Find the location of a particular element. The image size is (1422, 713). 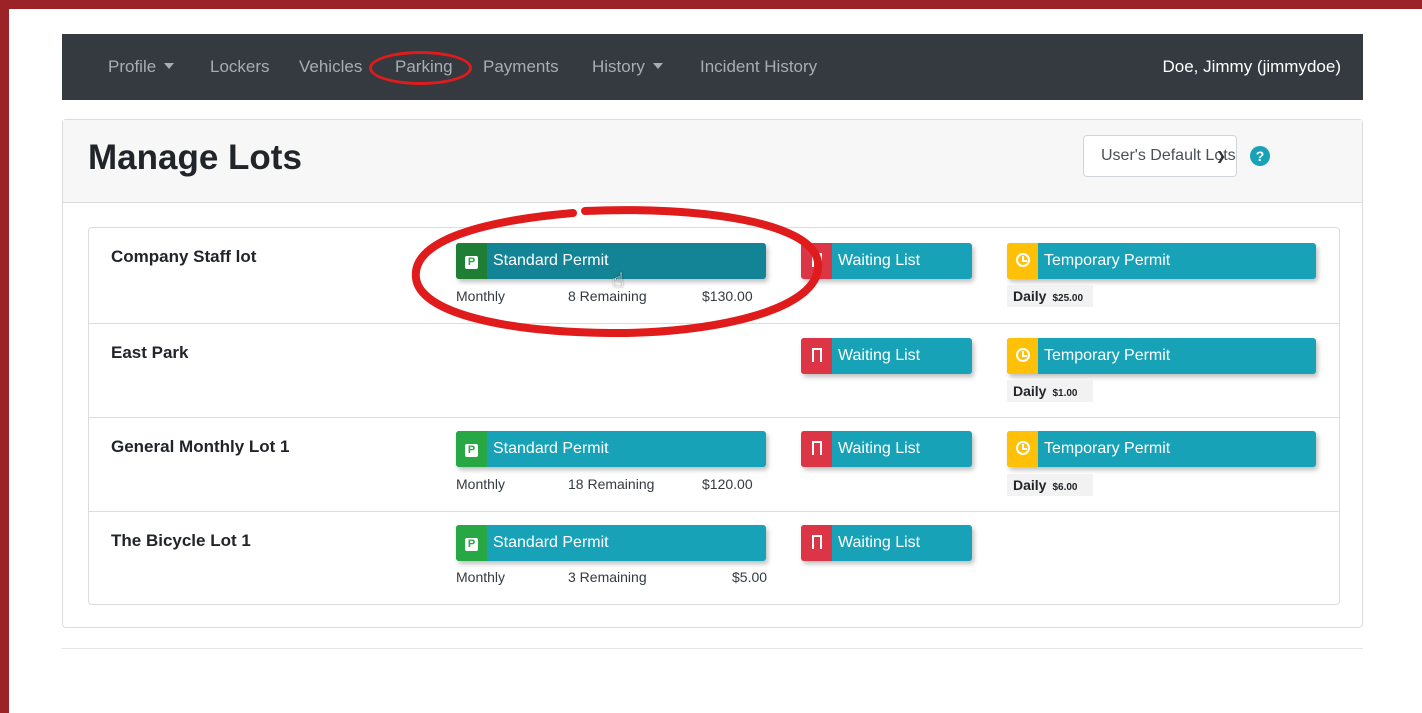

nav-payments: Payments is located at coordinates (521, 67).